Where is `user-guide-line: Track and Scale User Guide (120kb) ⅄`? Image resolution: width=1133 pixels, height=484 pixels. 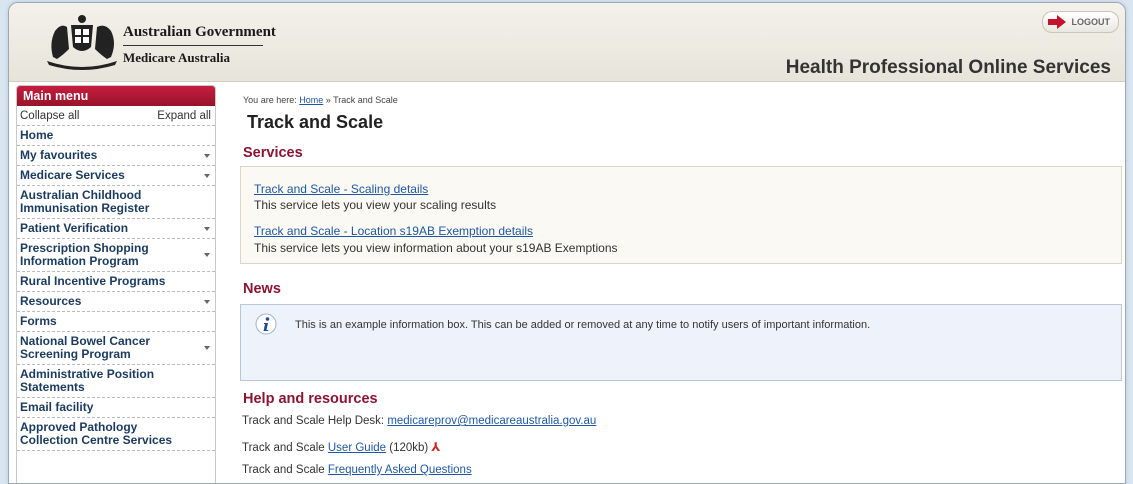
user-guide-line: Track and Scale User Guide (120kb) ⅄ is located at coordinates (341, 447).